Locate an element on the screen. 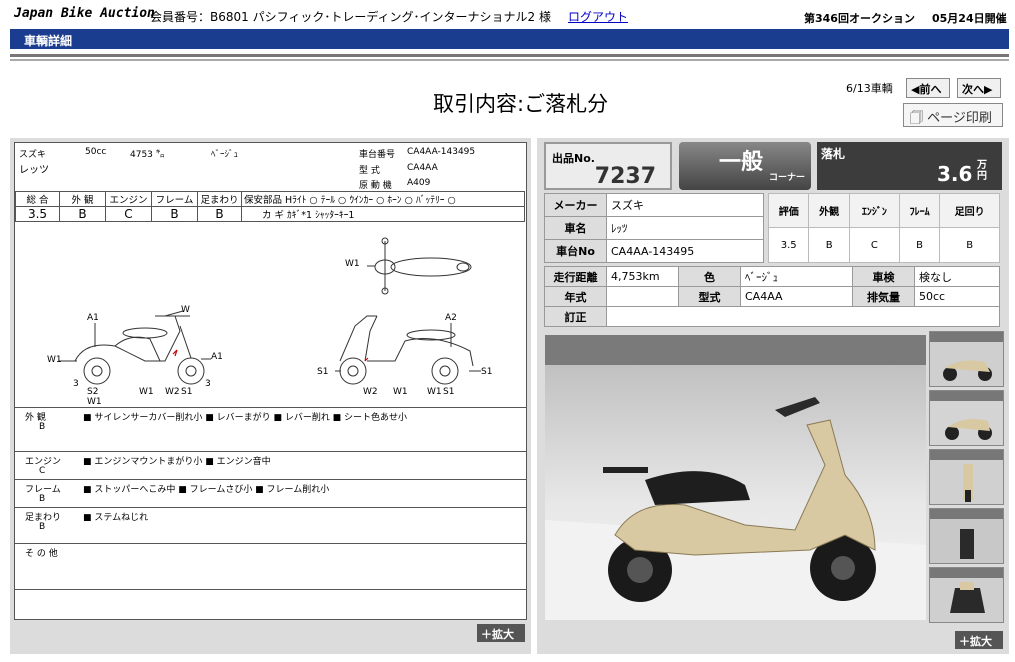 The image size is (1015, 662). price-unit: 万円 is located at coordinates (982, 171).